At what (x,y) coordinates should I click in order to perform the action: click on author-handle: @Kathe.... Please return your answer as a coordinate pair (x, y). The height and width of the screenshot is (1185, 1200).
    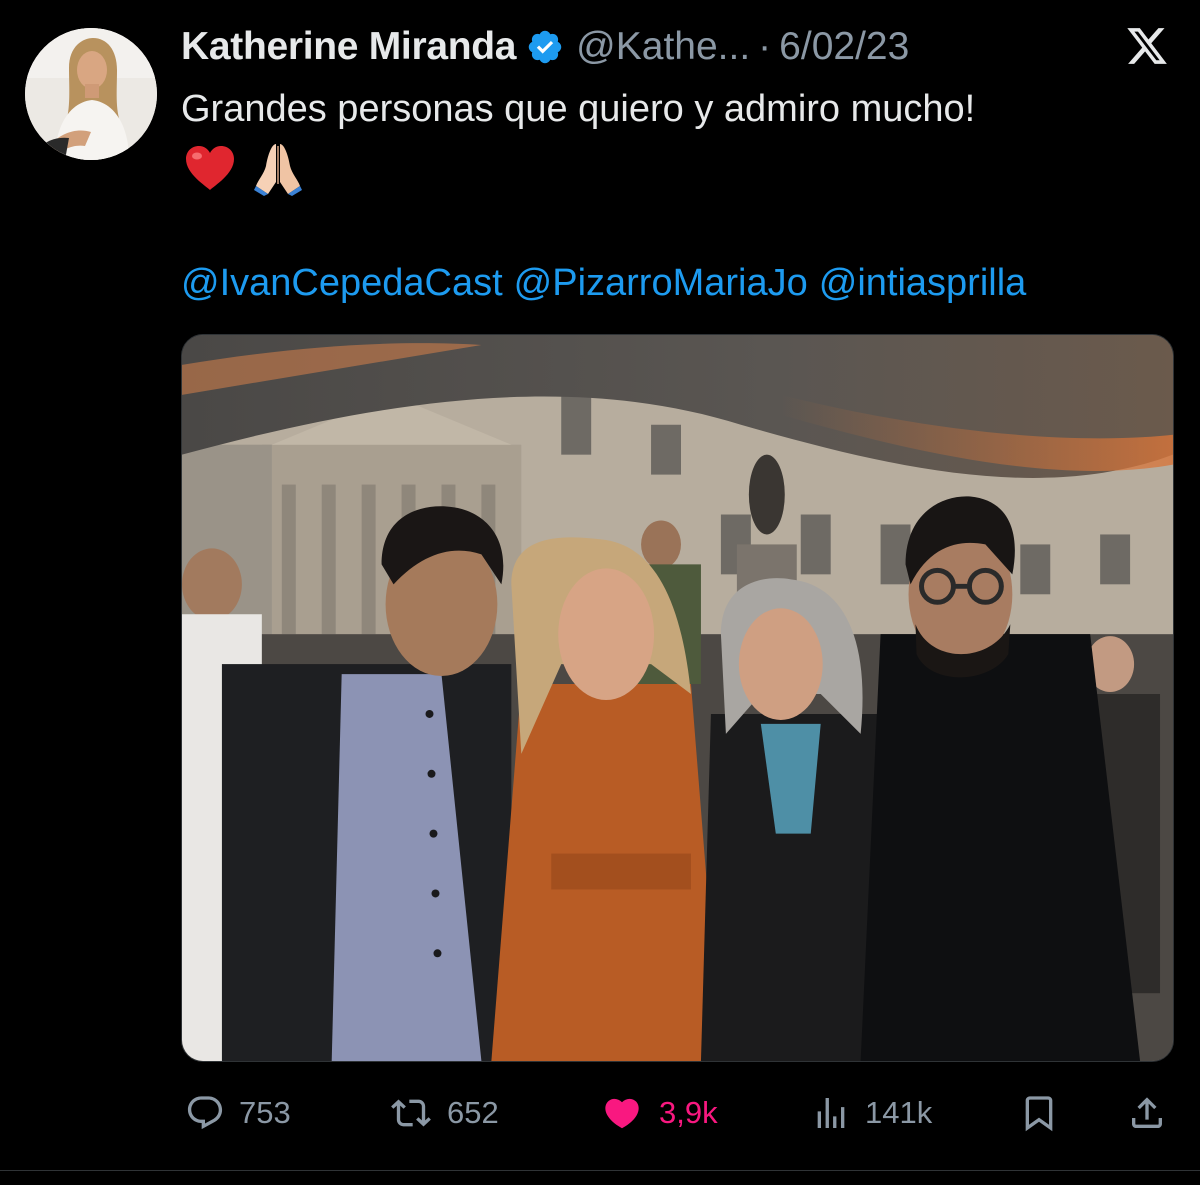
    Looking at the image, I should click on (663, 47).